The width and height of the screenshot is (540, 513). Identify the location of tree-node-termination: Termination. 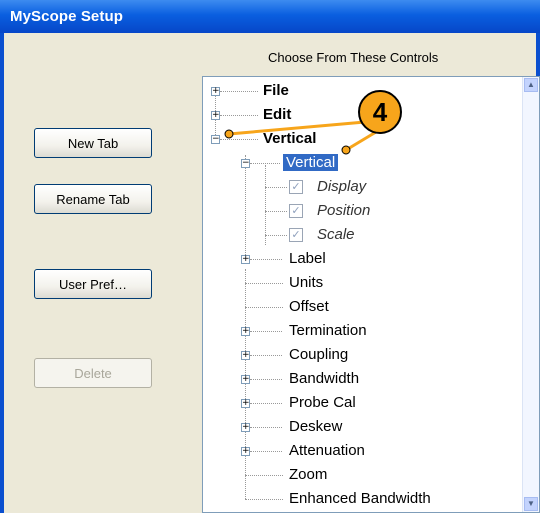
(328, 331).